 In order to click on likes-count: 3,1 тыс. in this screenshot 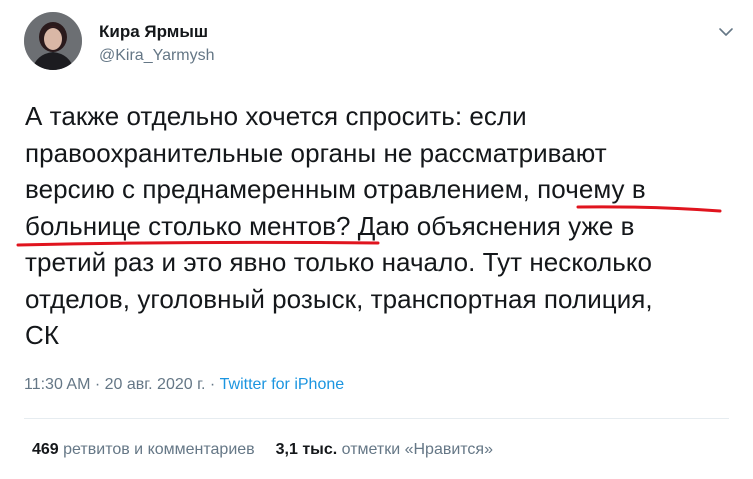, I will do `click(306, 449)`.